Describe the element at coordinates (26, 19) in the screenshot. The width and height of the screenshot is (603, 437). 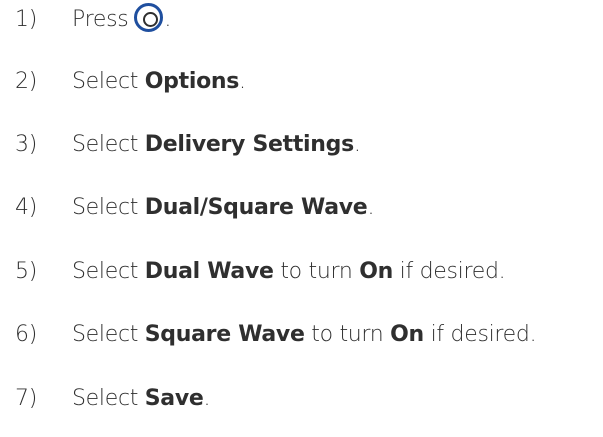
I see `step-number: 1)` at that location.